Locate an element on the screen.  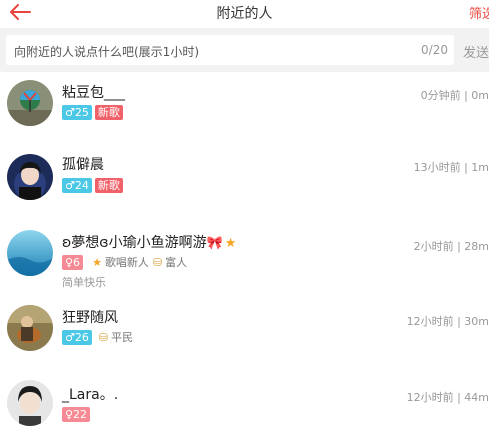
user-name: _Lara。. is located at coordinates (90, 395).